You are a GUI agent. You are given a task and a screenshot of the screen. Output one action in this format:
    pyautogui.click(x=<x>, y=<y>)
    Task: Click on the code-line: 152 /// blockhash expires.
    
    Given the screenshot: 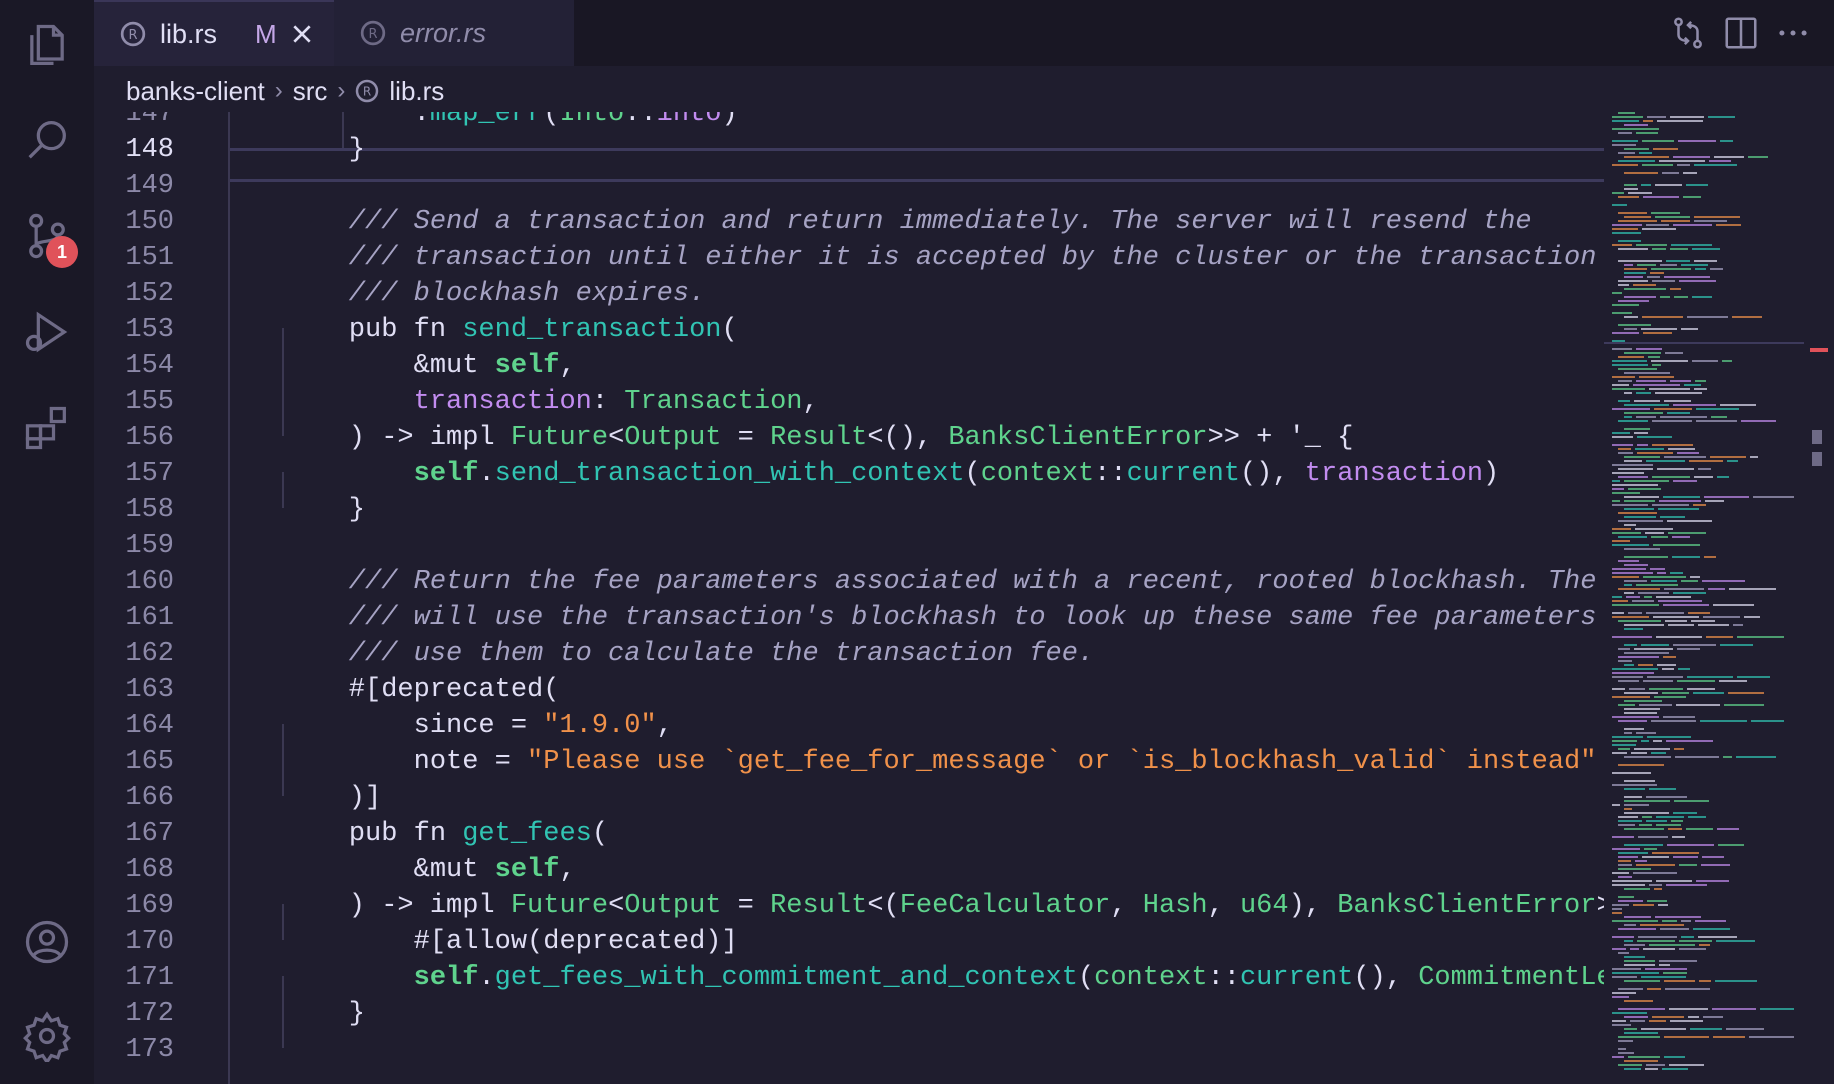 What is the action you would take?
    pyautogui.click(x=849, y=294)
    